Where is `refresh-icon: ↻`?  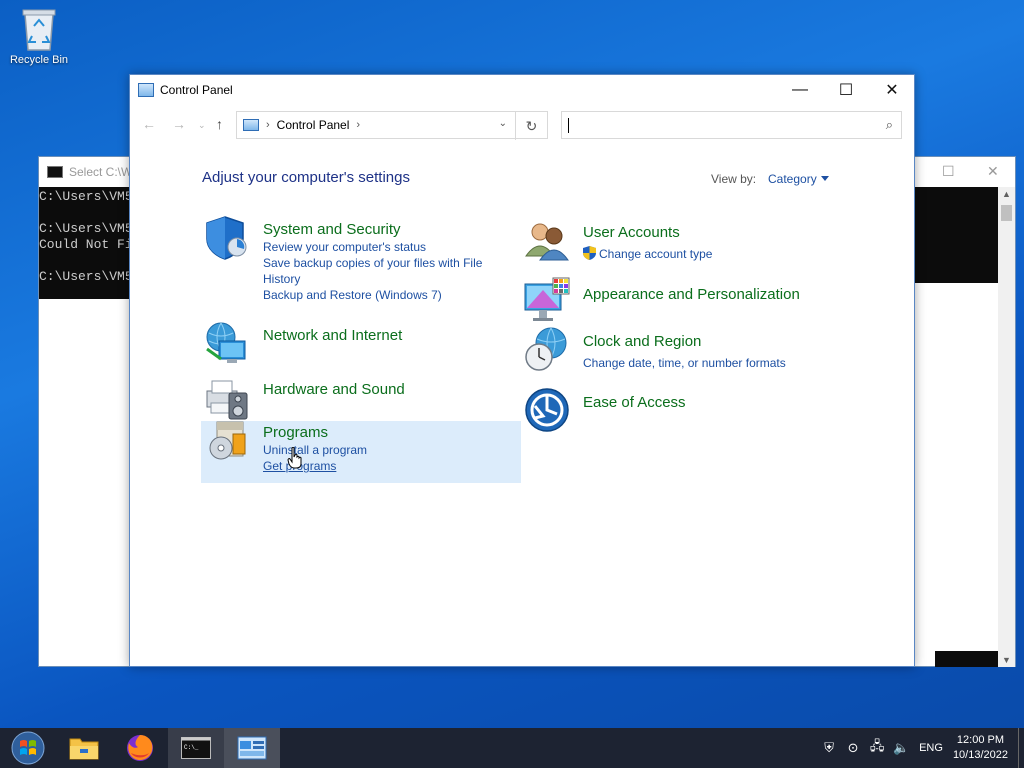
refresh-icon: ↻ is located at coordinates (531, 125).